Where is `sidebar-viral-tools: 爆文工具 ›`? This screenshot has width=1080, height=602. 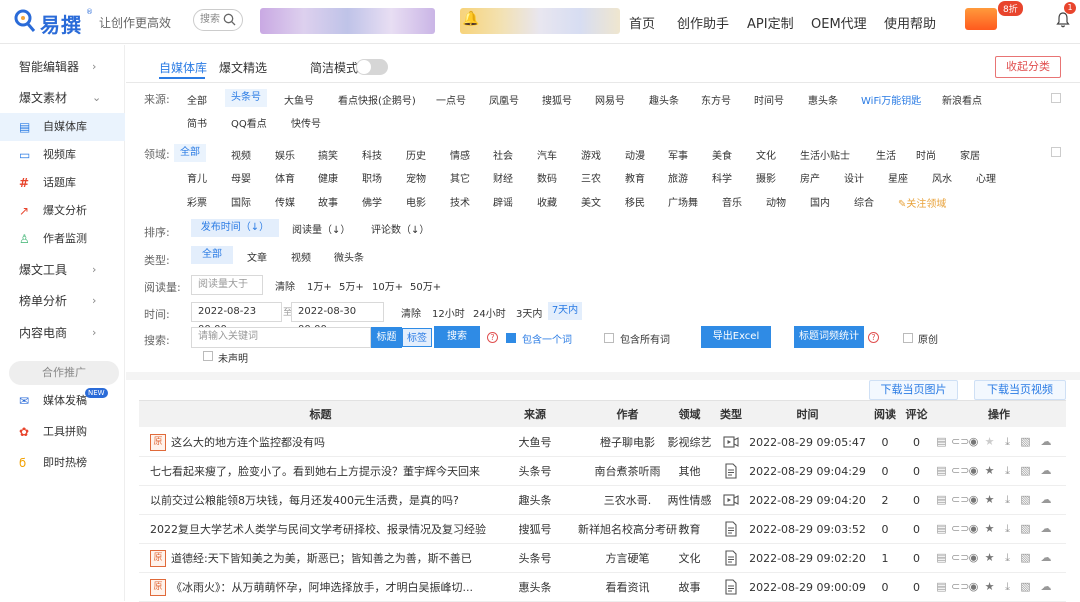 sidebar-viral-tools: 爆文工具 › is located at coordinates (62, 270).